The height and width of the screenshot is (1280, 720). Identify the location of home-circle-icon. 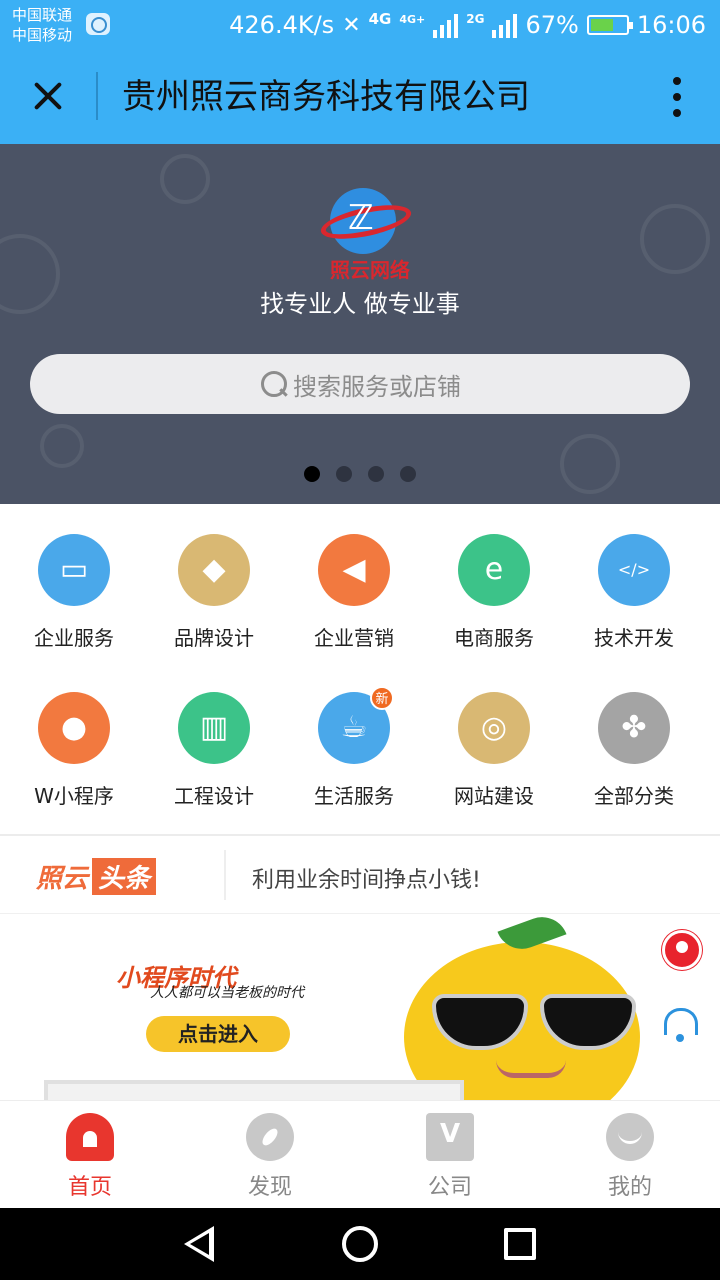
(360, 1244).